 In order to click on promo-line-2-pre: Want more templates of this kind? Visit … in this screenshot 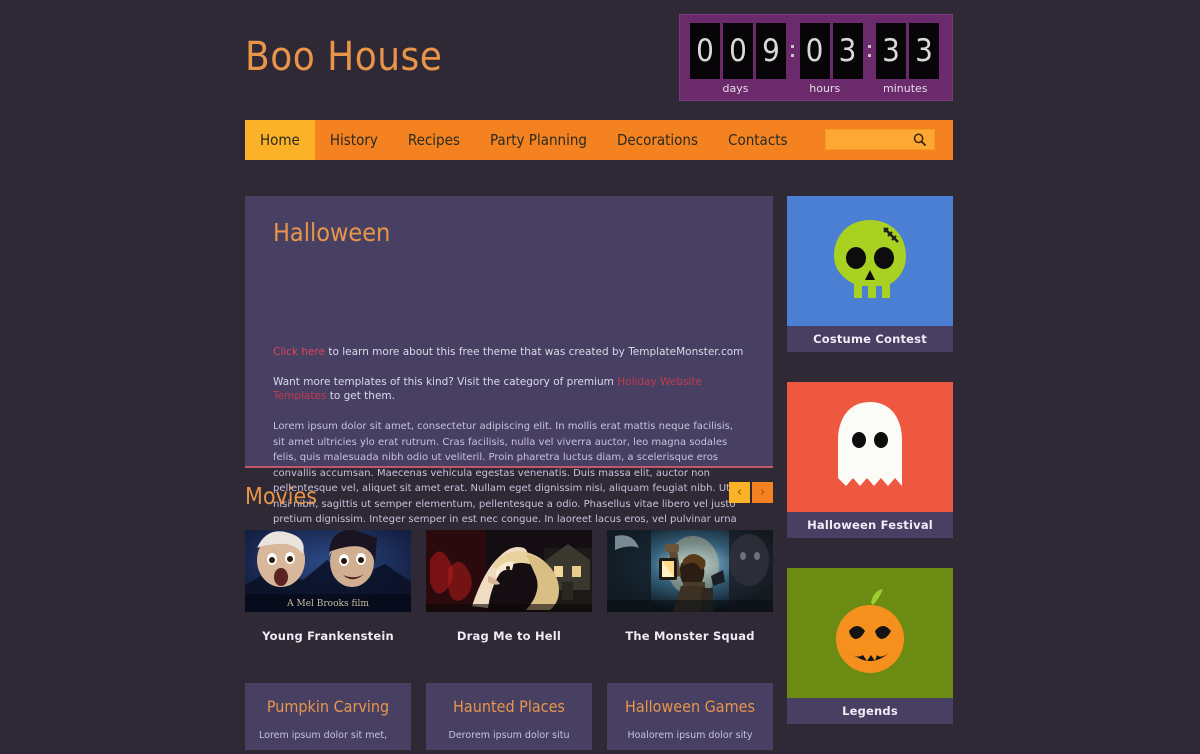, I will do `click(445, 381)`.